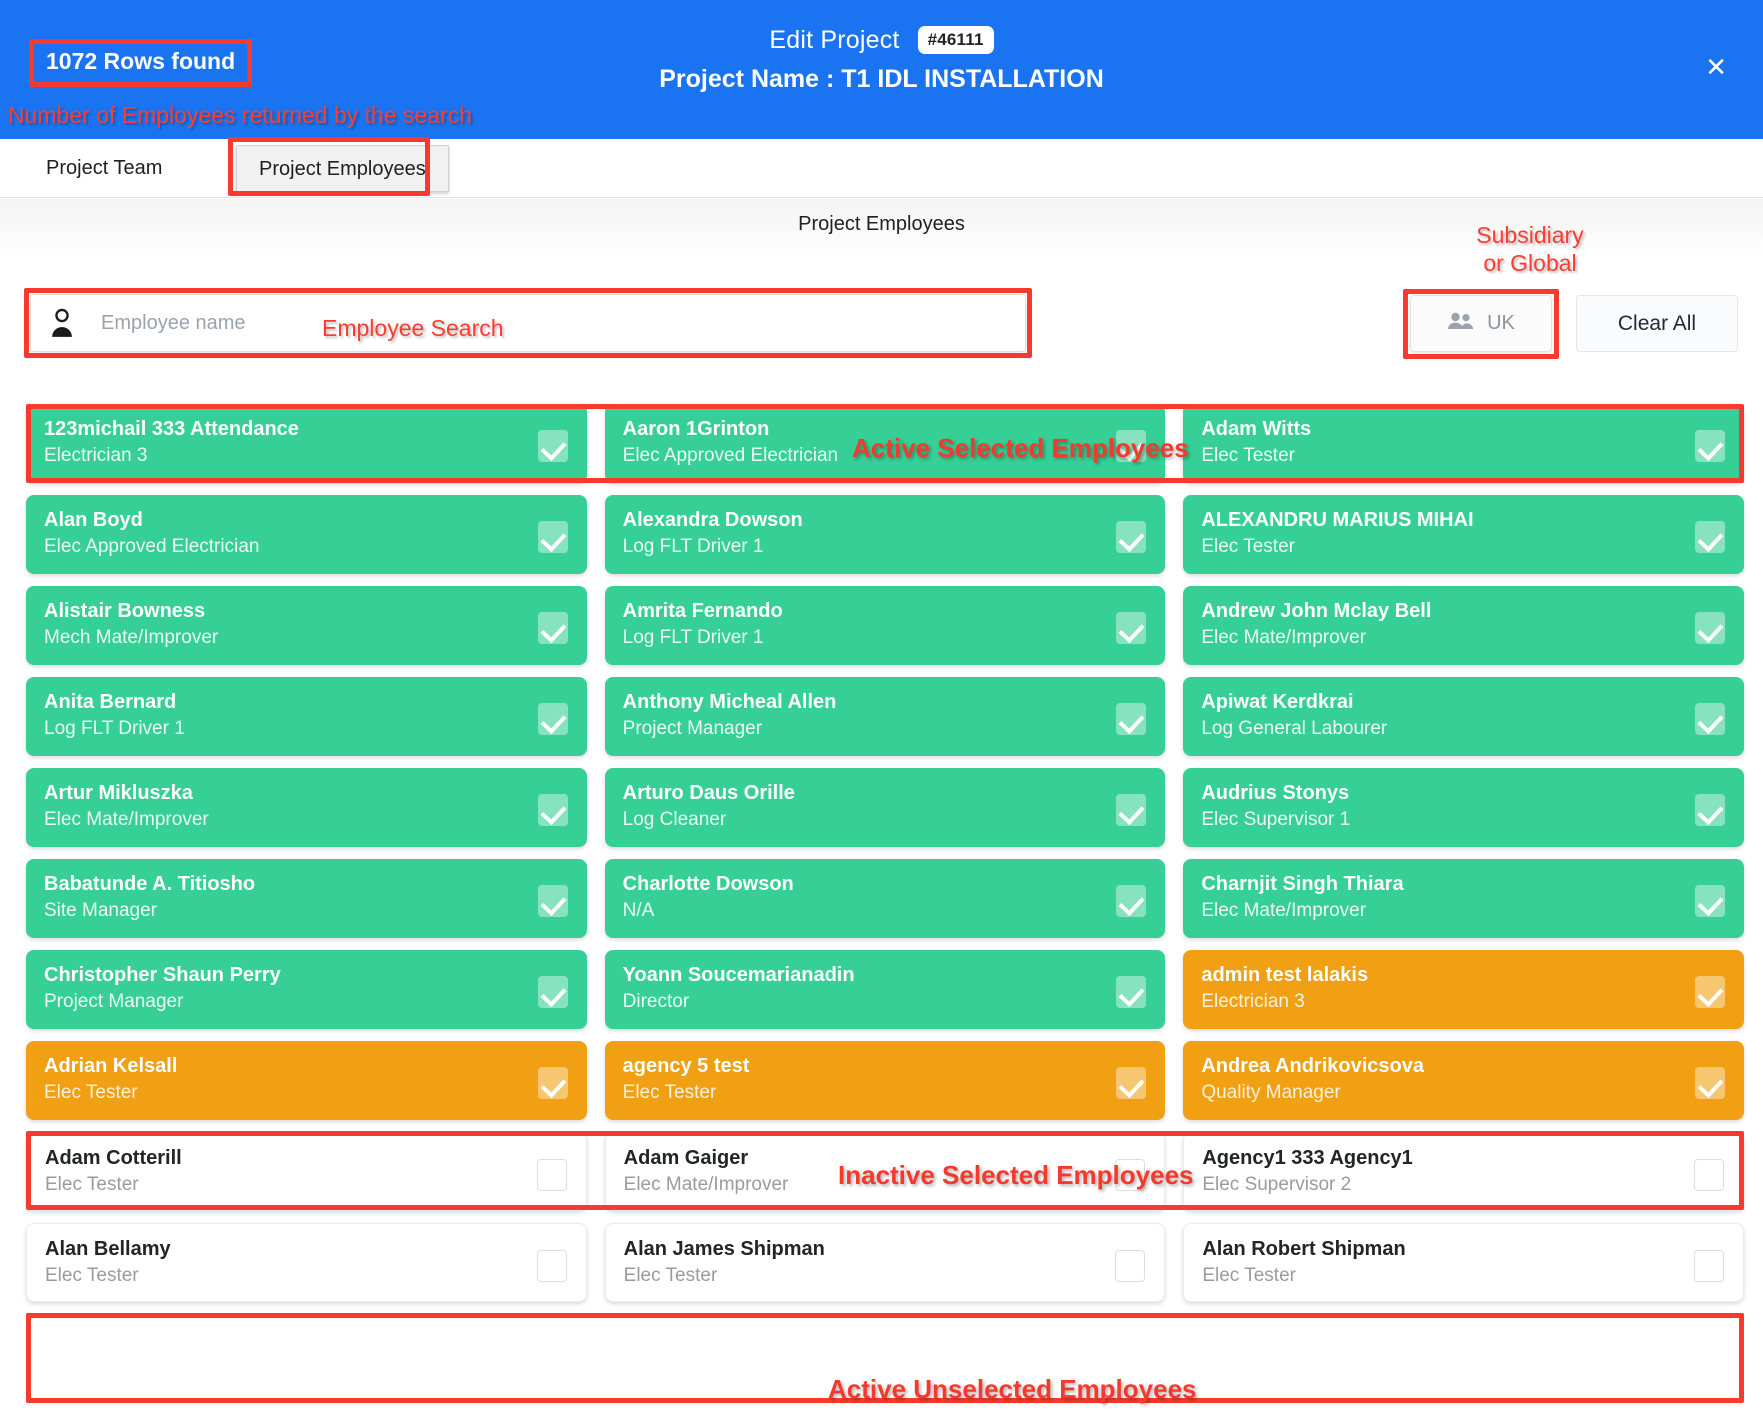  What do you see at coordinates (885, 1171) in the screenshot?
I see `employee-card: Adam Gaiger Elec Mate/Improver` at bounding box center [885, 1171].